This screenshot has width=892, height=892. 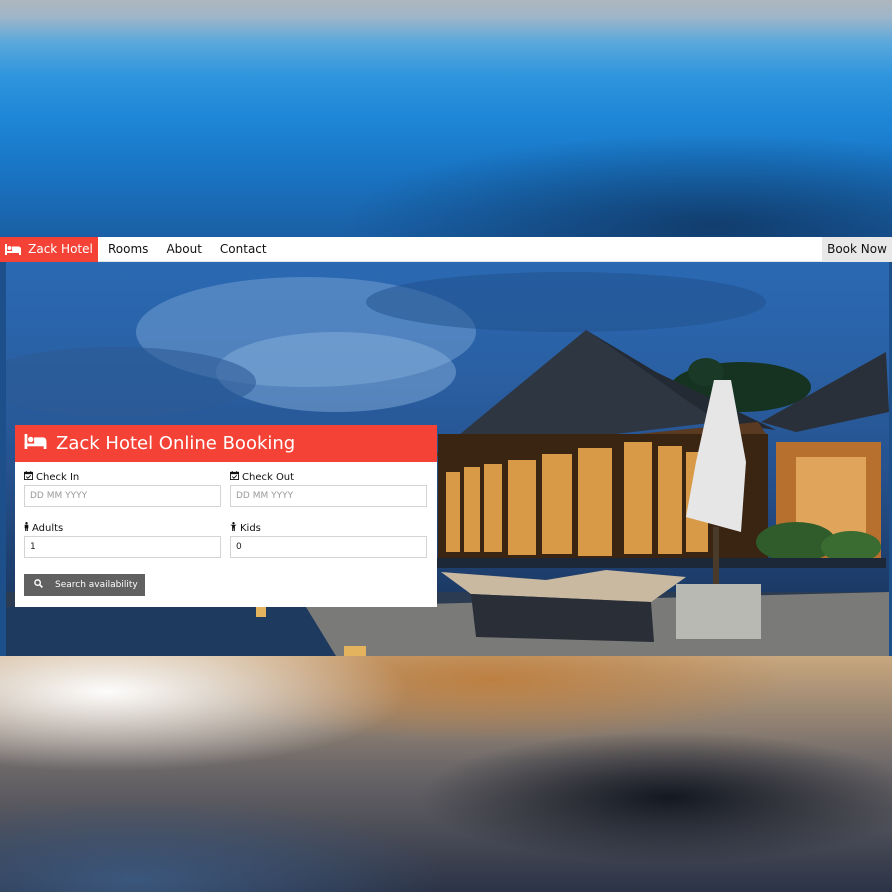 I want to click on male-icon, so click(x=26, y=528).